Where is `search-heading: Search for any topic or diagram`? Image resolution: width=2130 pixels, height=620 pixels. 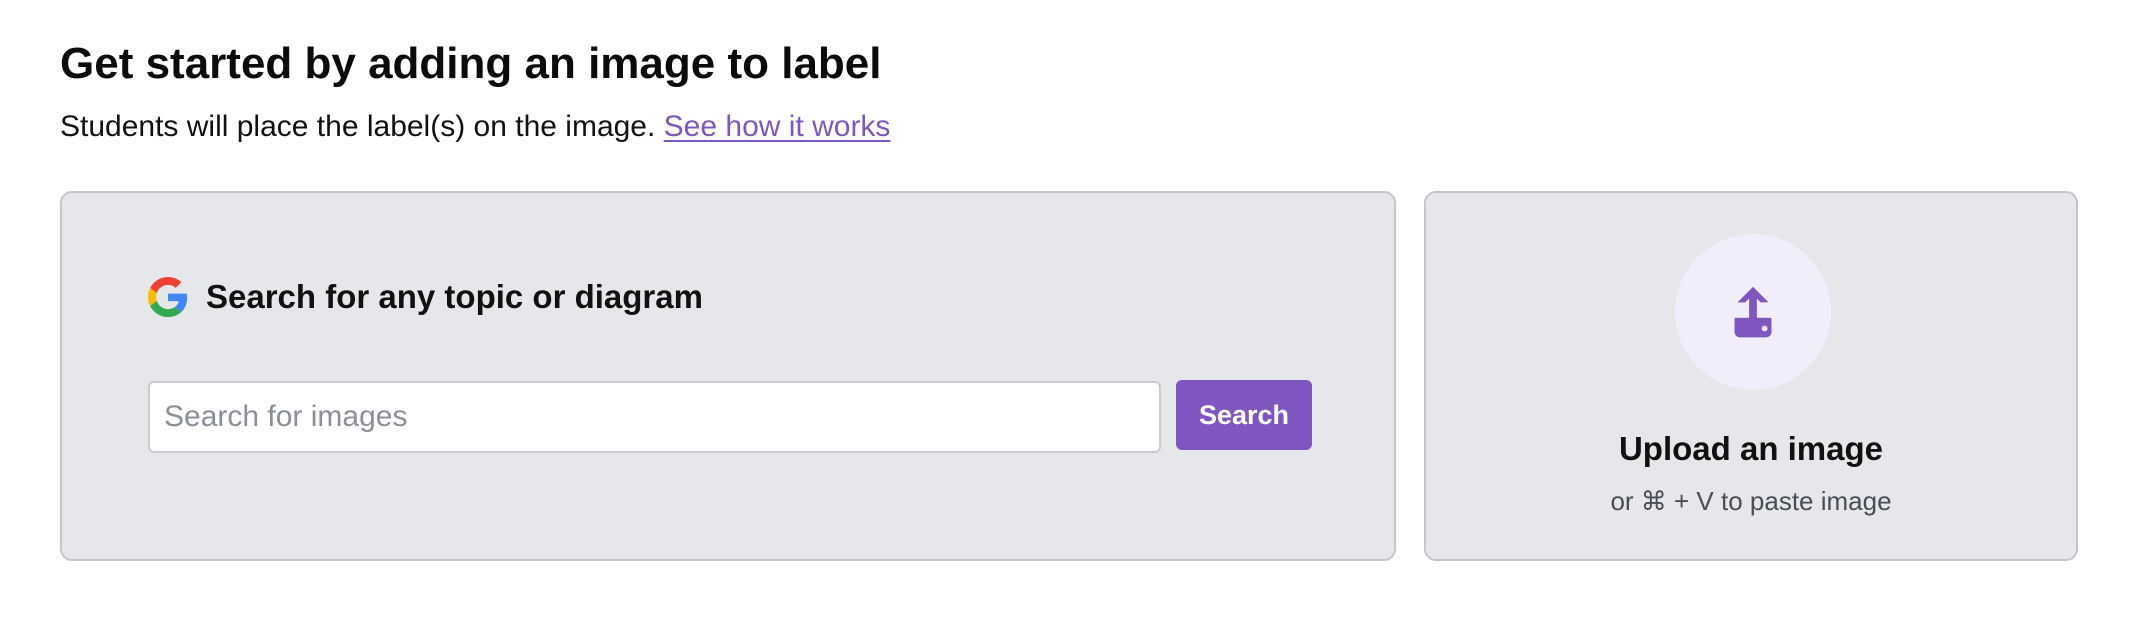
search-heading: Search for any topic or diagram is located at coordinates (425, 297).